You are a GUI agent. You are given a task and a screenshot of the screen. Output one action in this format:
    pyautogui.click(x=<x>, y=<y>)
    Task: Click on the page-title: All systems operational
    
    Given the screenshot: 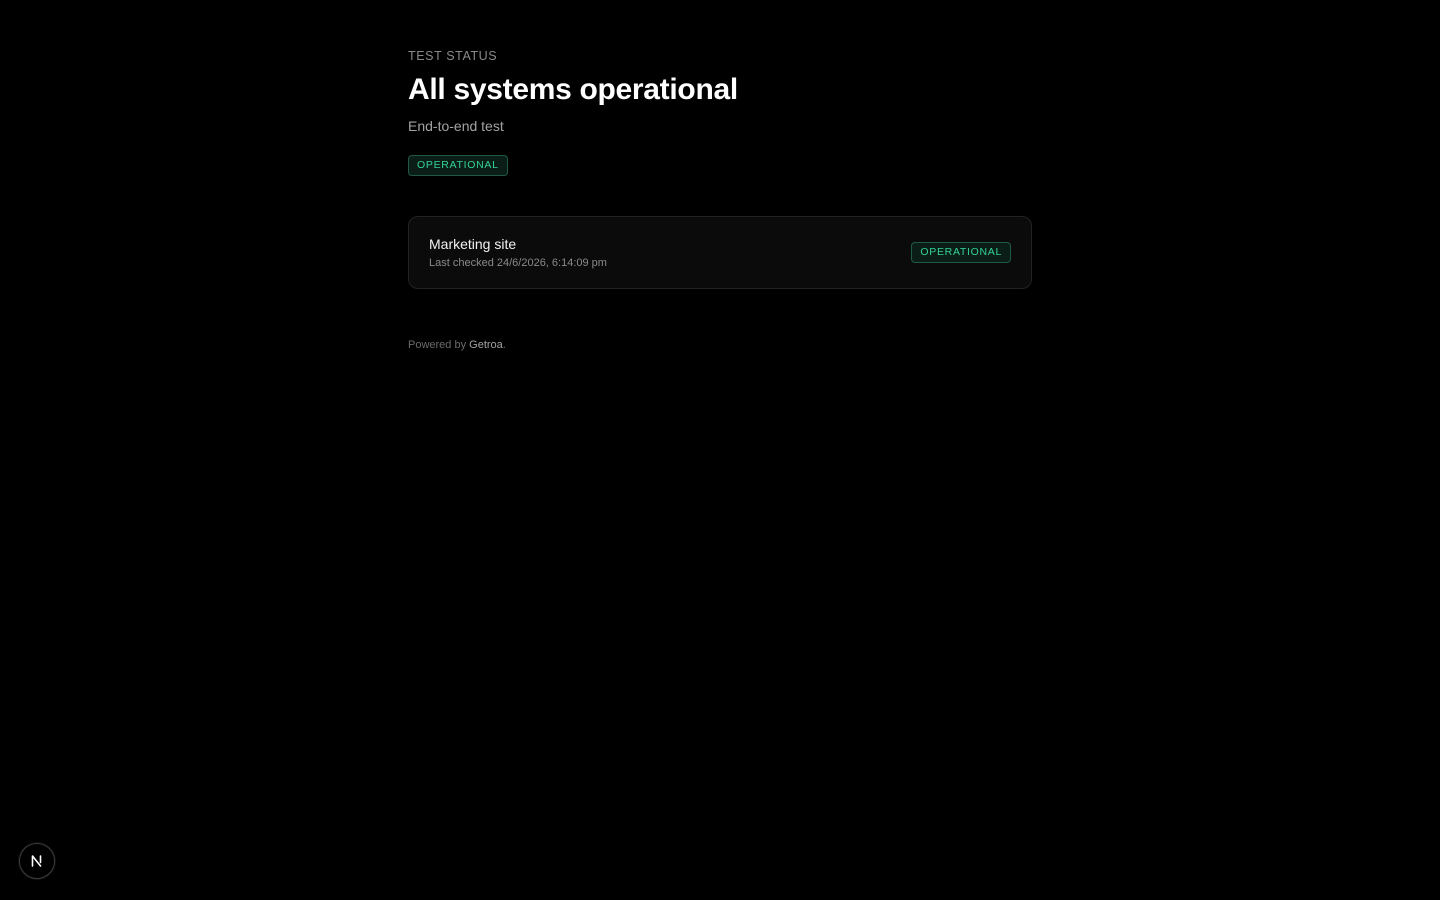 What is the action you would take?
    pyautogui.click(x=573, y=89)
    